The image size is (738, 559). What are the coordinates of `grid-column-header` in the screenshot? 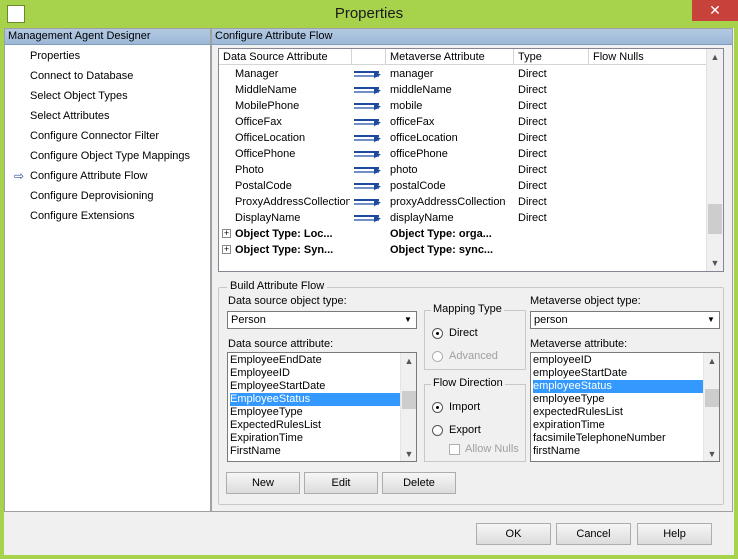 It's located at (369, 57).